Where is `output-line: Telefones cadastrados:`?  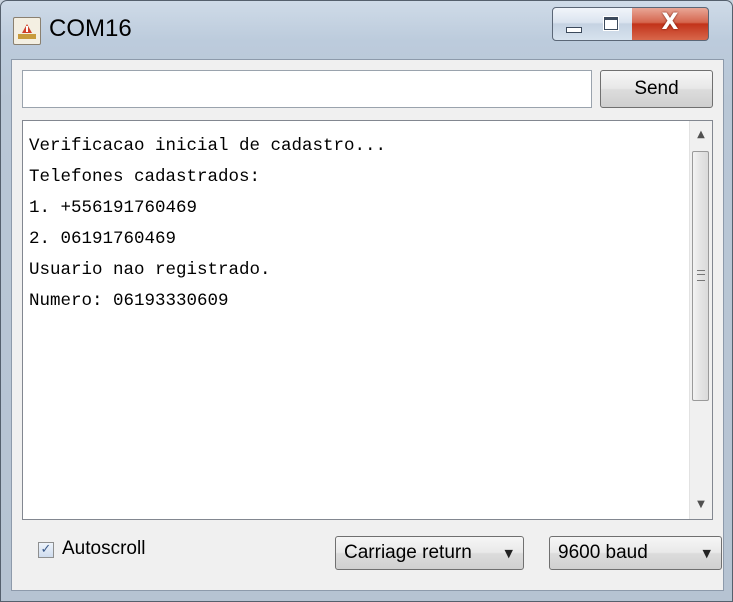 output-line: Telefones cadastrados: is located at coordinates (145, 177).